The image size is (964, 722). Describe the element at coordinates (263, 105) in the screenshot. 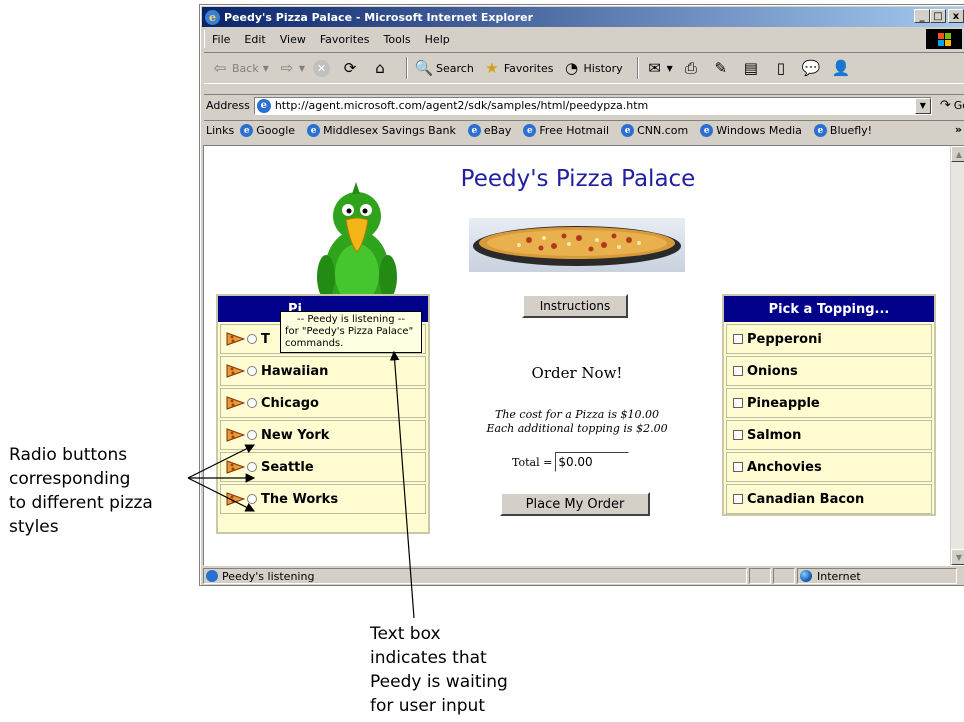

I see `page-icon: e` at that location.